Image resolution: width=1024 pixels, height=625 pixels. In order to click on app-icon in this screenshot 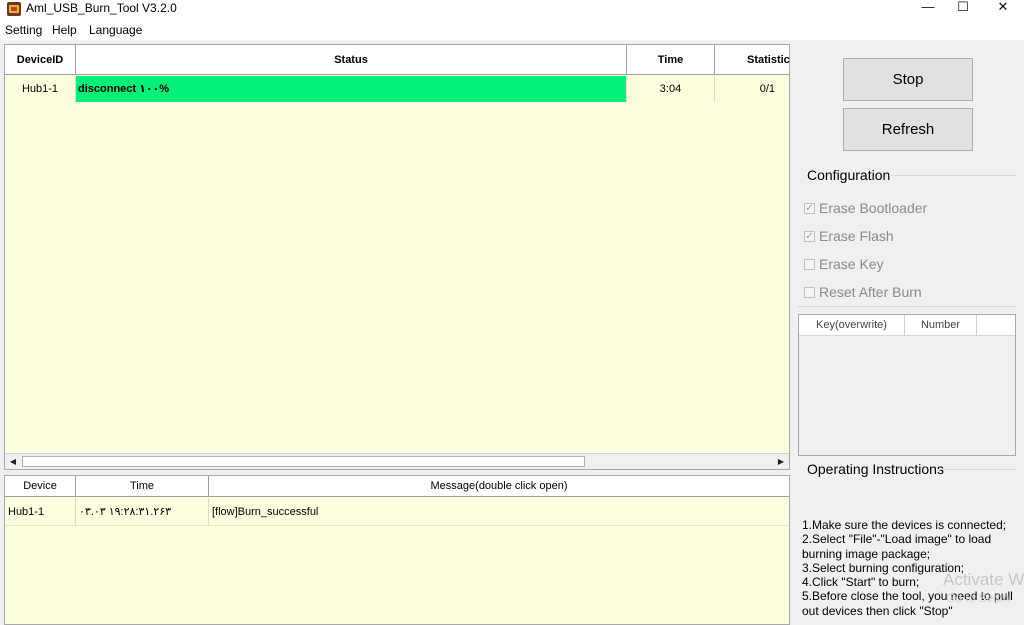, I will do `click(14, 9)`.